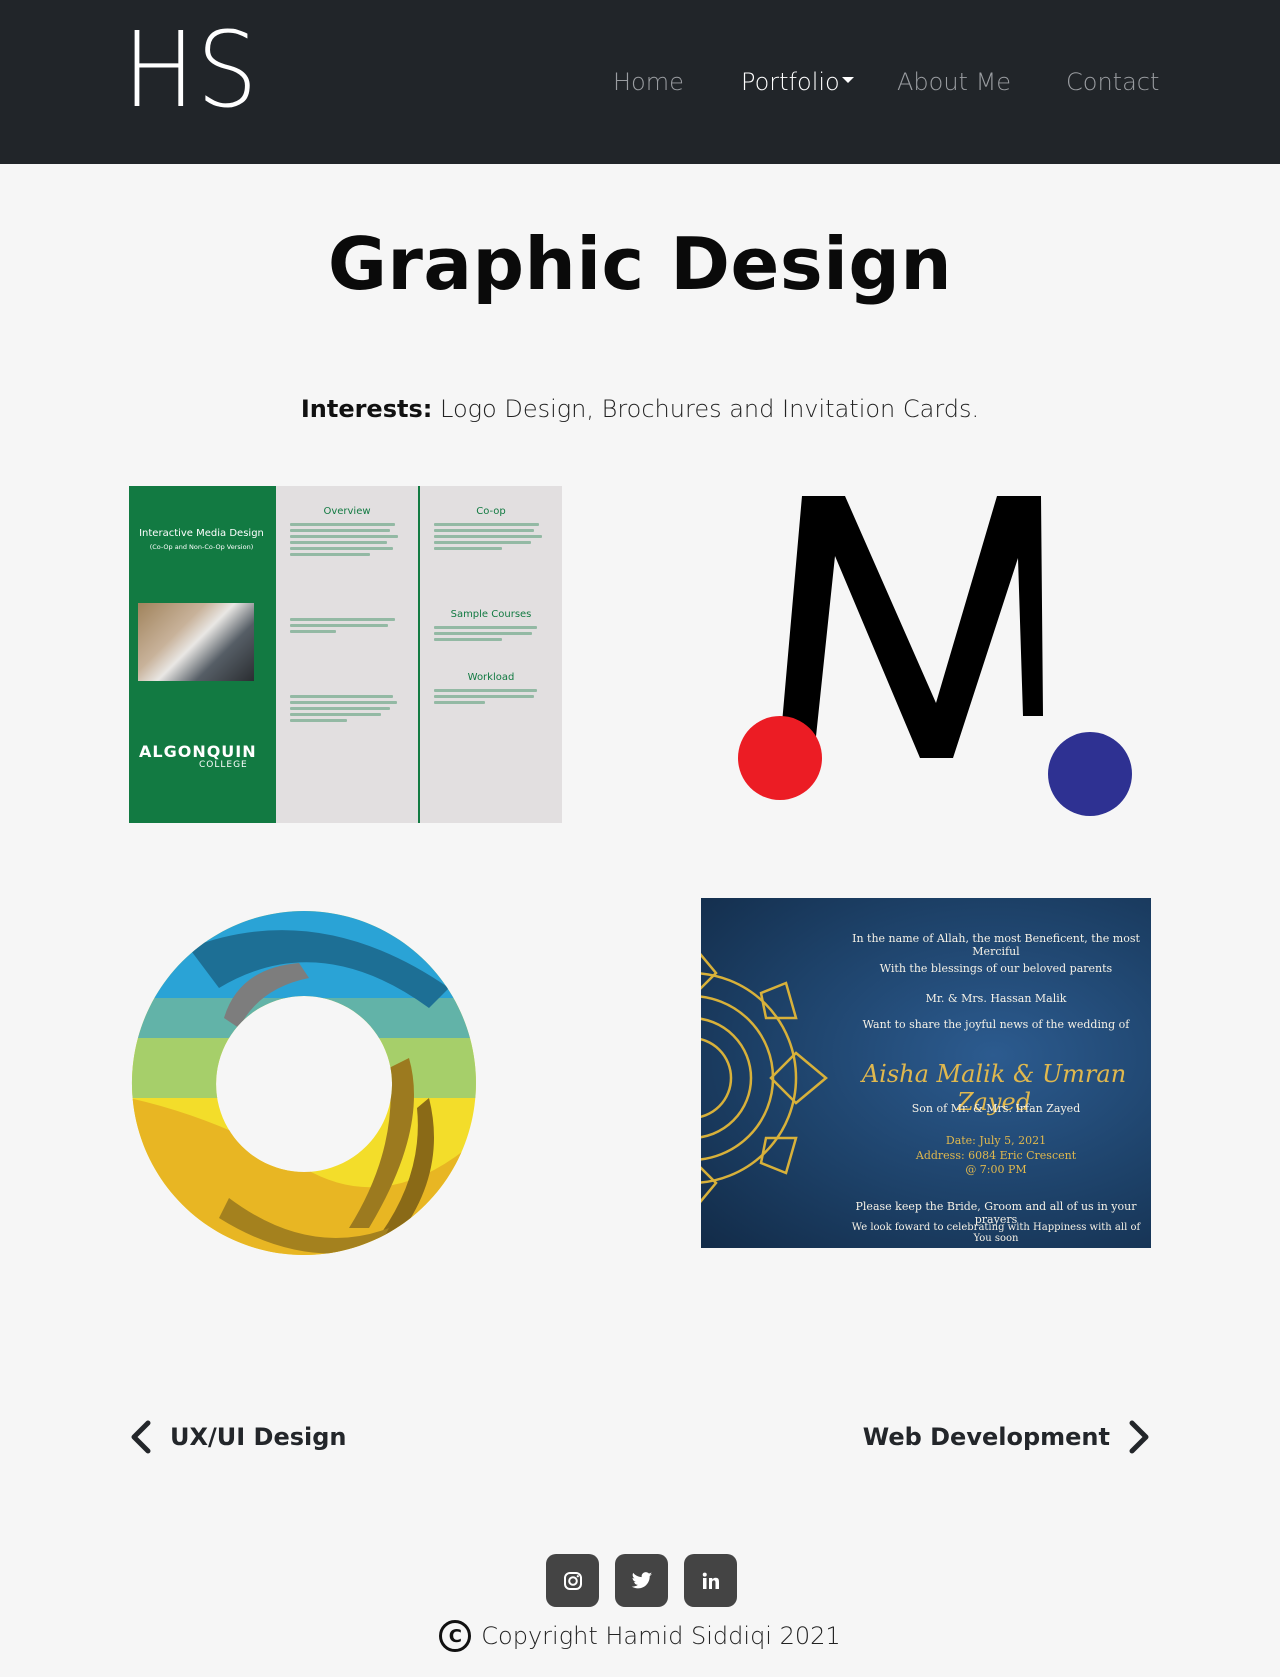 This screenshot has height=1677, width=1280. I want to click on social-links, so click(641, 1580).